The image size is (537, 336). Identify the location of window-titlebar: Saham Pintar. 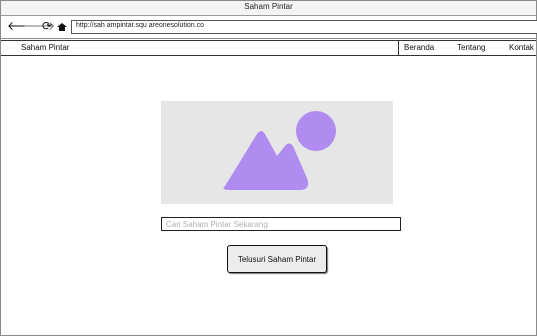
(268, 8).